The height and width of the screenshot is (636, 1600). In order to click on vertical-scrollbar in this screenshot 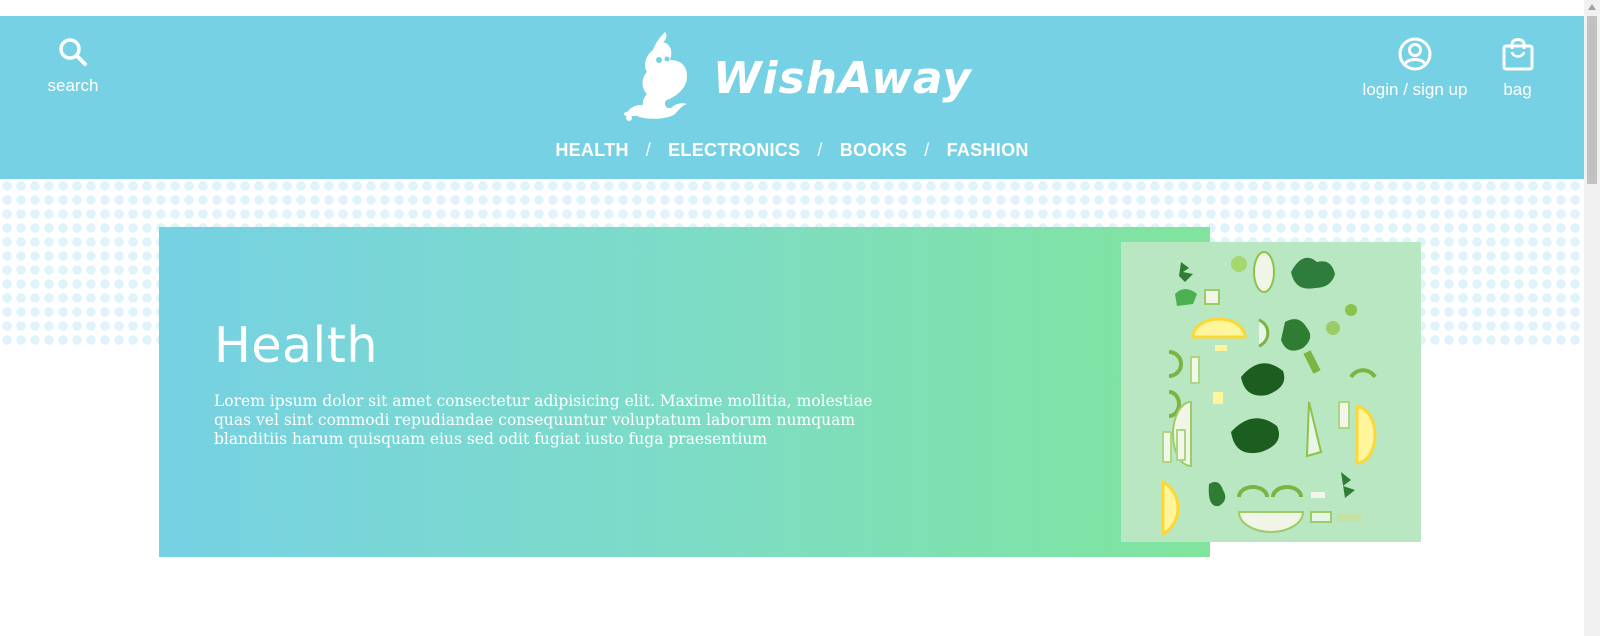, I will do `click(1592, 318)`.